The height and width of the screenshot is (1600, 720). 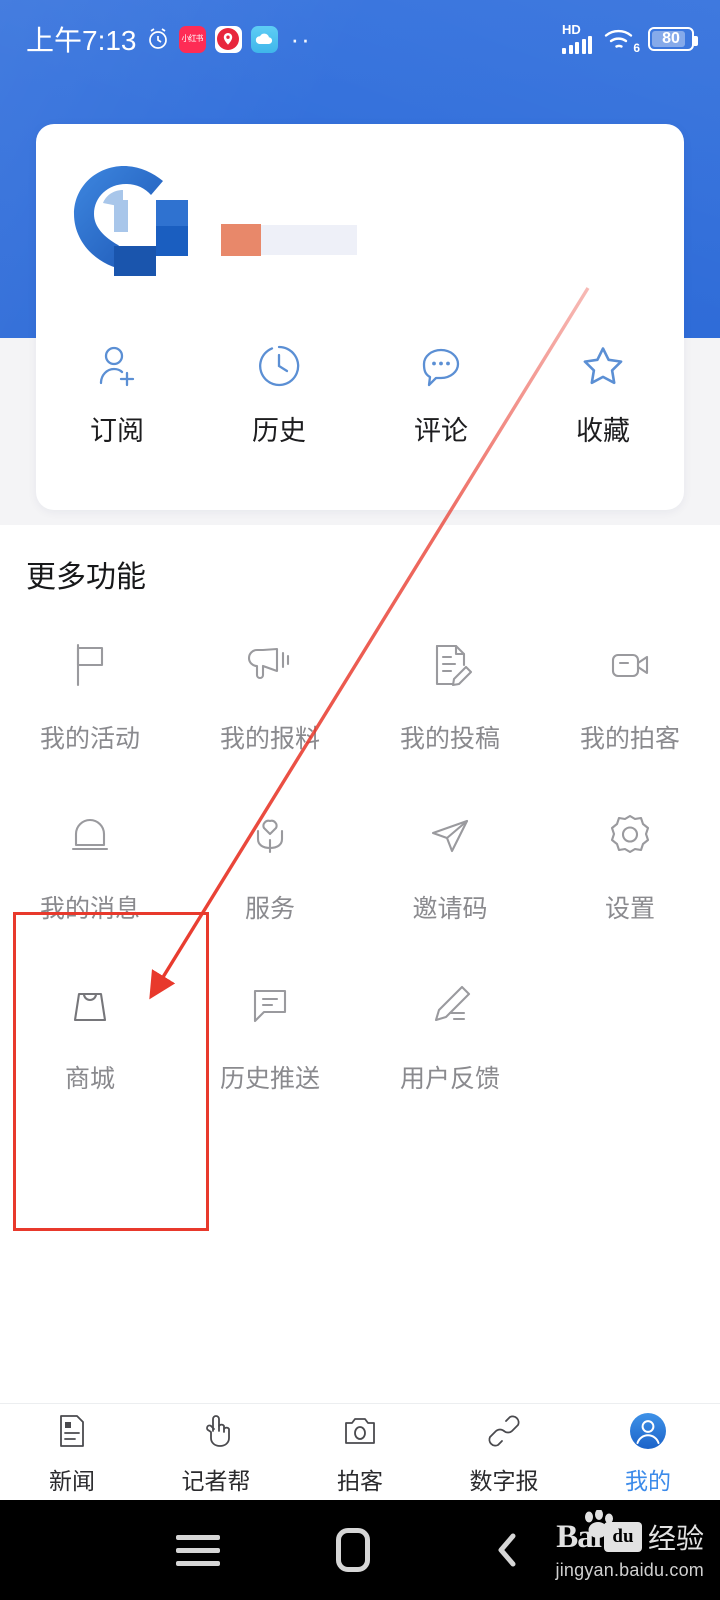 What do you see at coordinates (301, 39) in the screenshot?
I see `overflow-dots-icon: ··` at bounding box center [301, 39].